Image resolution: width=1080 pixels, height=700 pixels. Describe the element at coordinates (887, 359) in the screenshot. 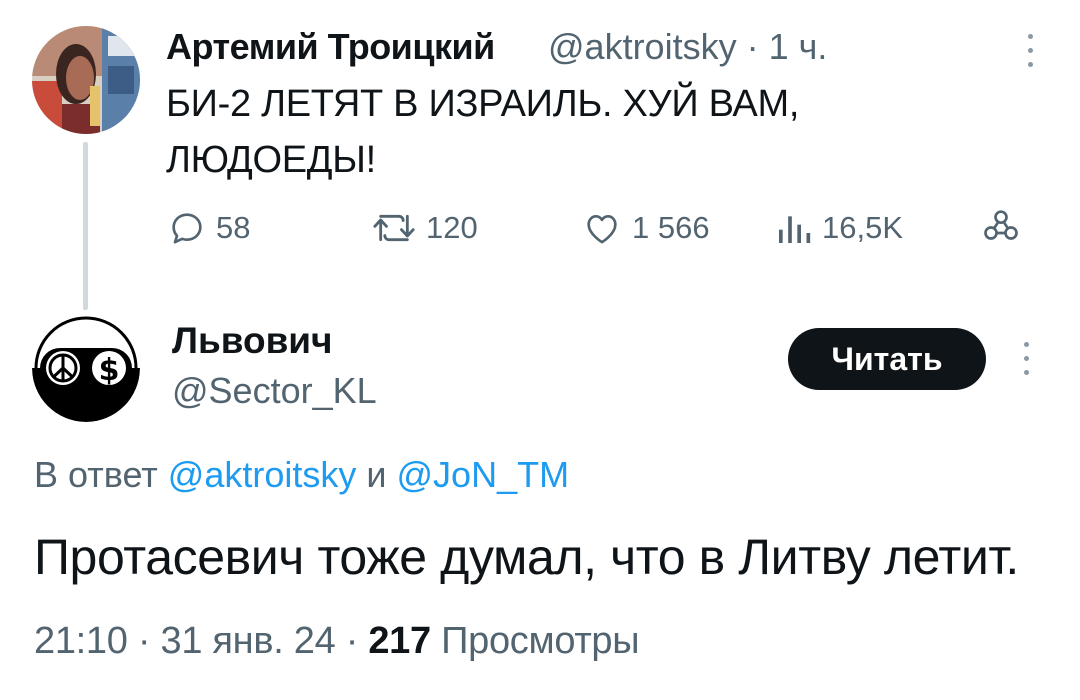

I see `follow-button: Читать` at that location.